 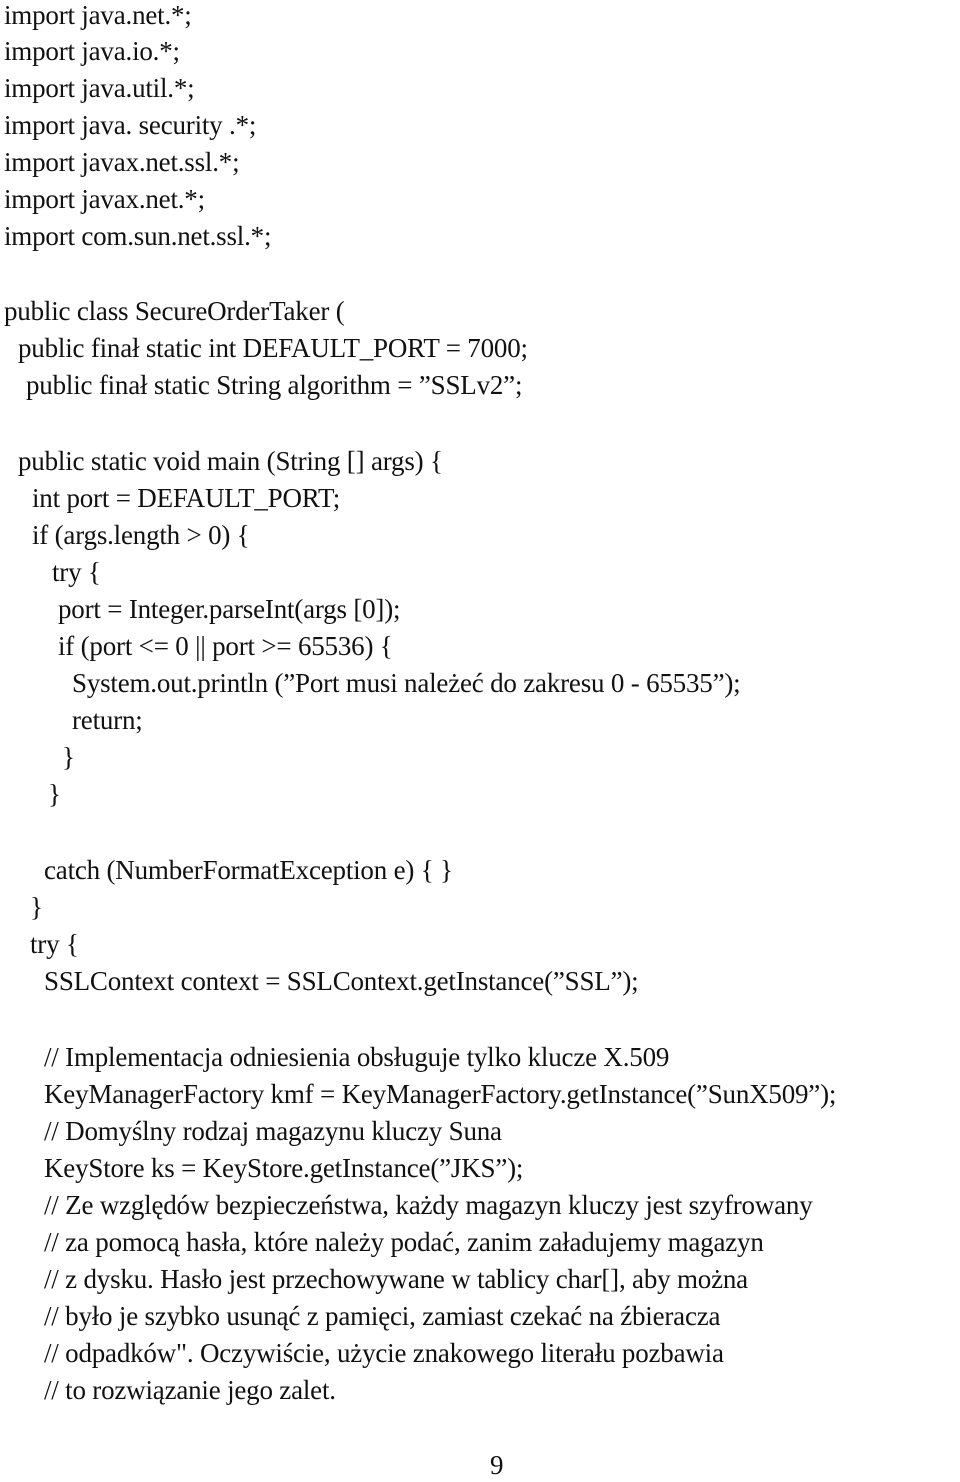 I want to click on code-line: if (args.length > 0) {, so click(x=141, y=535).